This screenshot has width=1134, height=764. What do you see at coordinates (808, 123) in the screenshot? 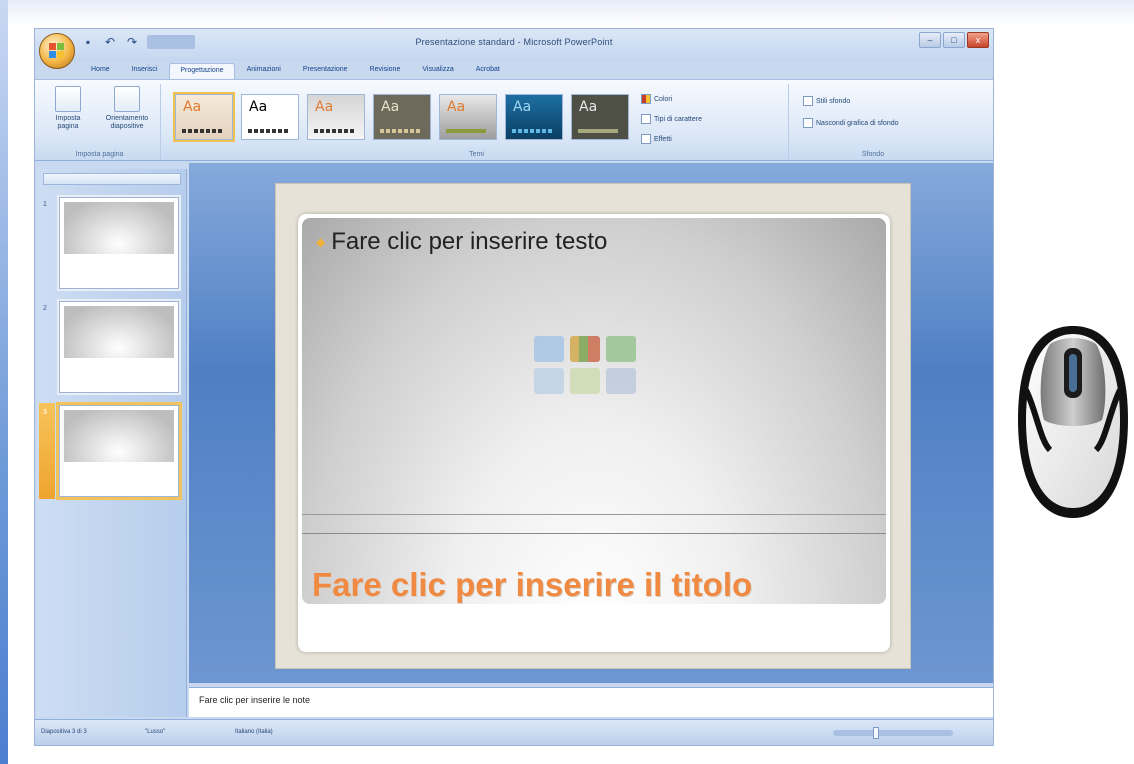
I see `checkbox-icon` at bounding box center [808, 123].